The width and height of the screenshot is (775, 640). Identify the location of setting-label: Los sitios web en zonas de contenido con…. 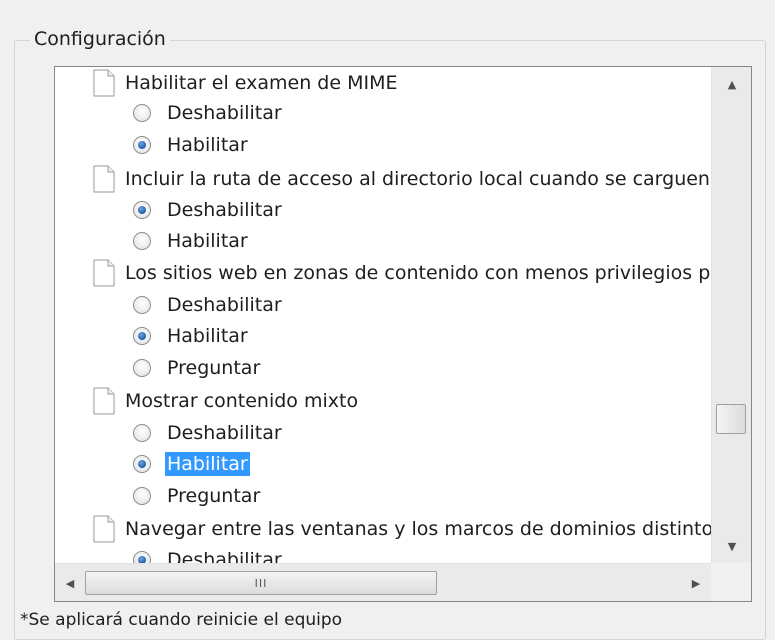
(418, 272).